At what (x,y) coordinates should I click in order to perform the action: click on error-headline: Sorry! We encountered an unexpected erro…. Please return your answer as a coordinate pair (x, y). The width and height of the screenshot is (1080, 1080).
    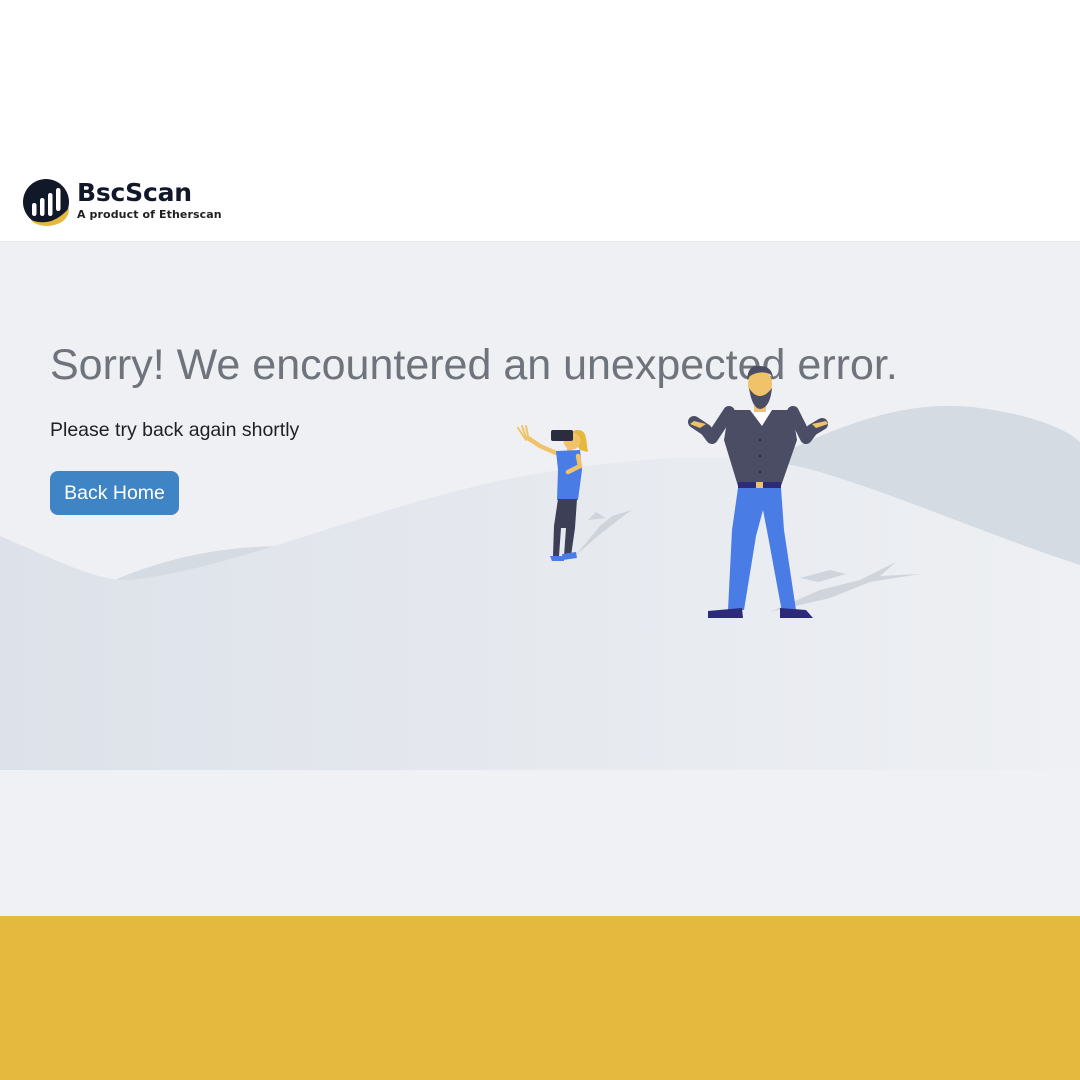
    Looking at the image, I should click on (474, 365).